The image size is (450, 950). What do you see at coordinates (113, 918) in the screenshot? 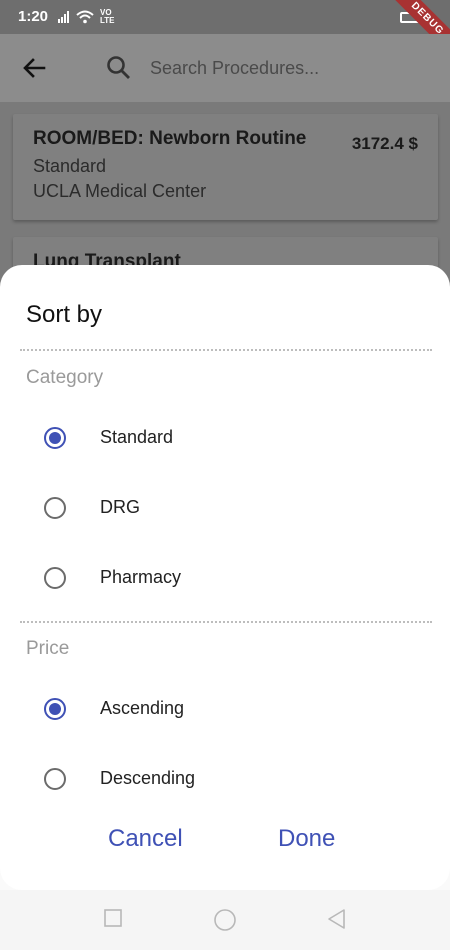
I see `recents-icon` at bounding box center [113, 918].